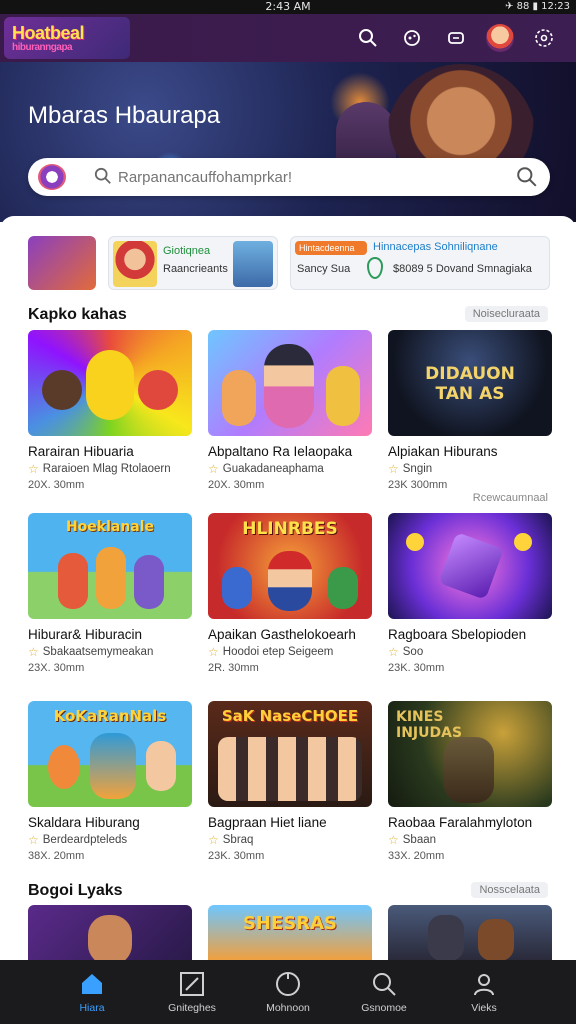 The width and height of the screenshot is (576, 1024). I want to click on game-size: 33X. 20mm, so click(416, 856).